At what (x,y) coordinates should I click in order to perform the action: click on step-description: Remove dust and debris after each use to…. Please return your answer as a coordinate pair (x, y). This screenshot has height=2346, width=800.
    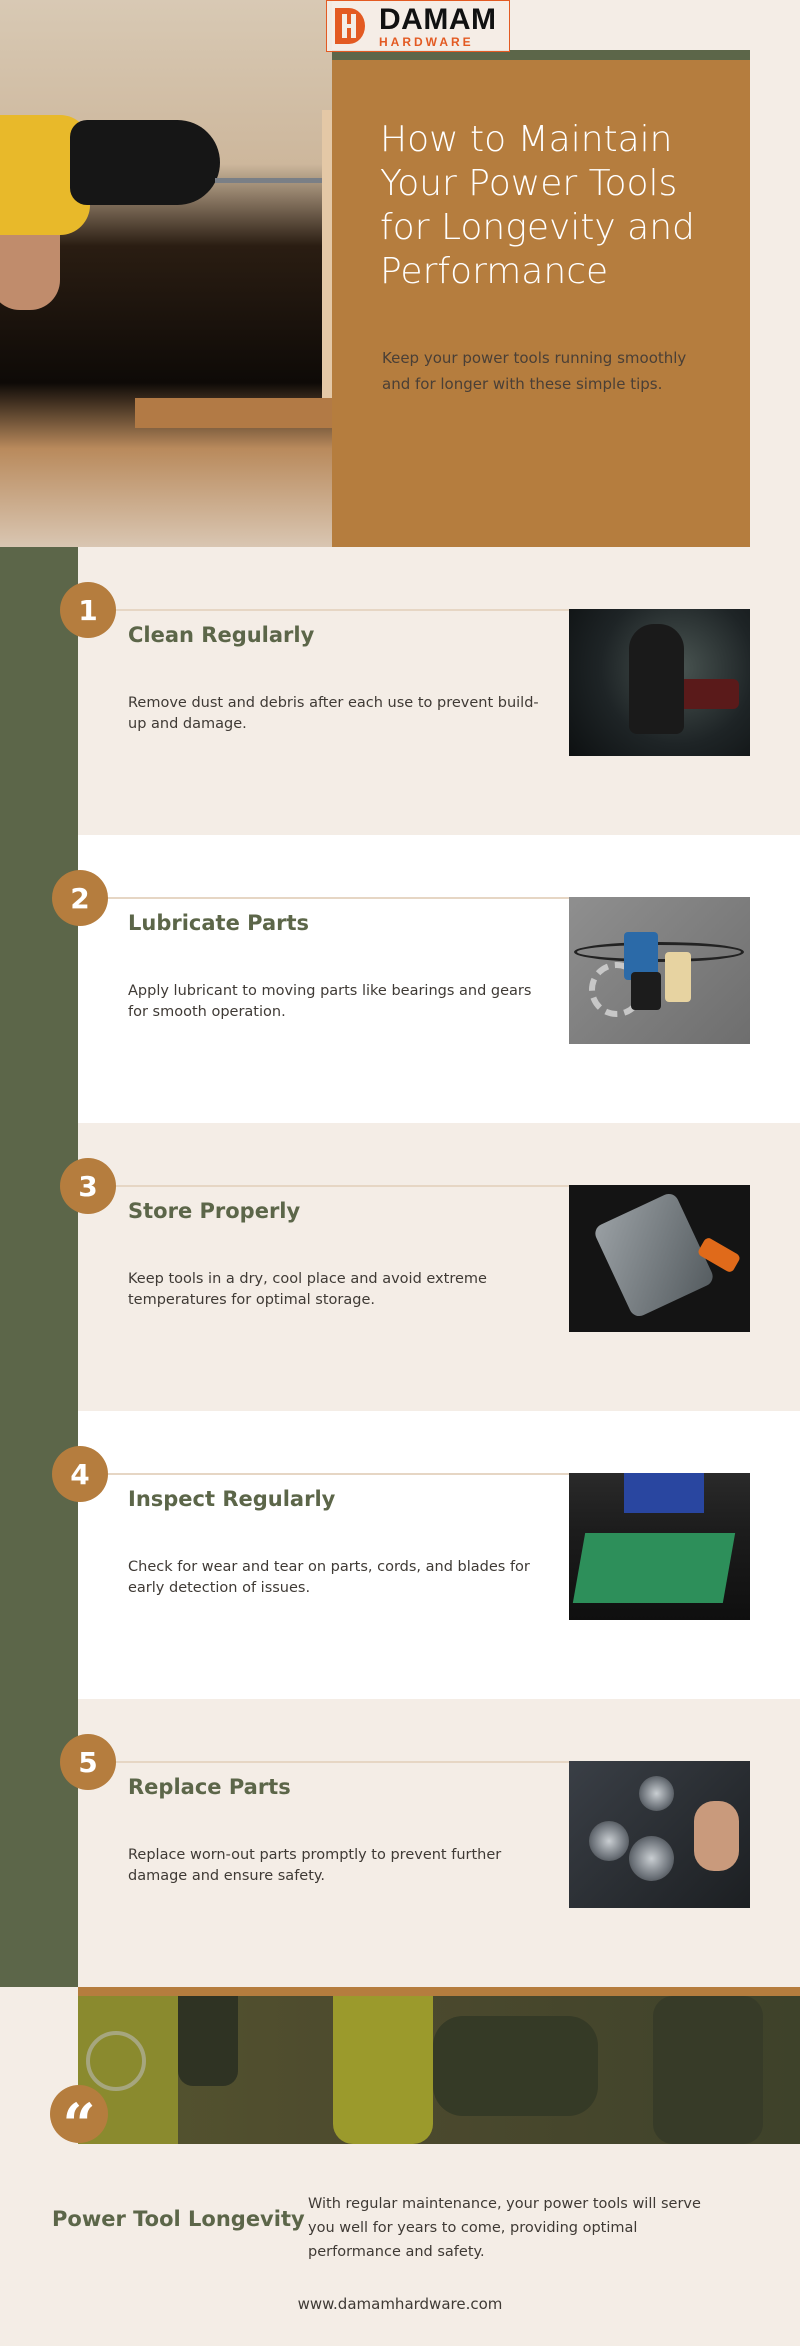
    Looking at the image, I should click on (333, 713).